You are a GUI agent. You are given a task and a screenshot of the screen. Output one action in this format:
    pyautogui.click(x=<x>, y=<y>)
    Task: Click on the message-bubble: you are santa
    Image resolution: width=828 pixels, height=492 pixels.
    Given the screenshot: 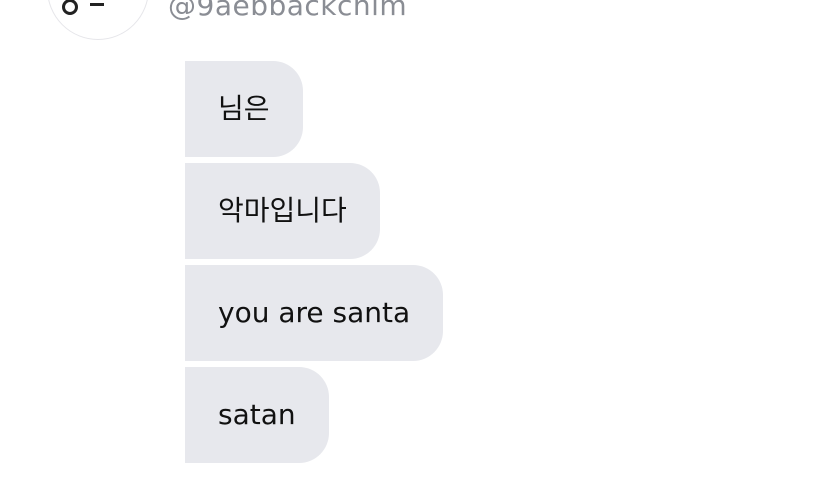 What is the action you would take?
    pyautogui.click(x=314, y=313)
    